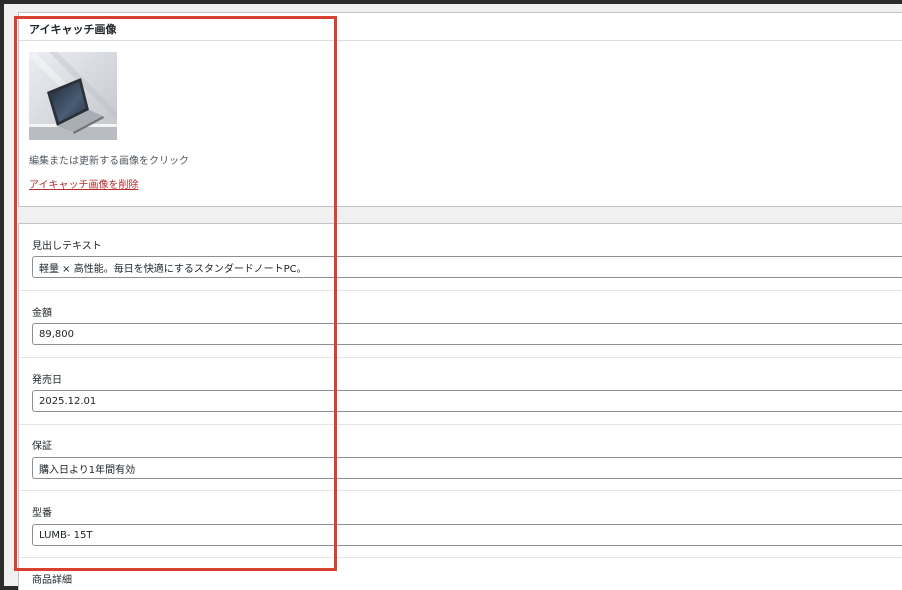  I want to click on price-input, so click(467, 334).